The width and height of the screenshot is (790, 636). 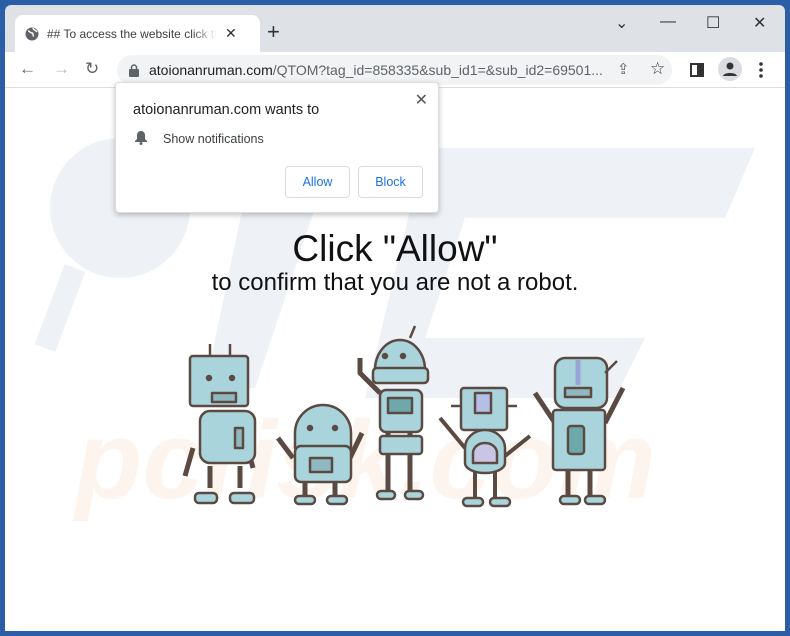 What do you see at coordinates (226, 110) in the screenshot?
I see `dialog-heading: atoionanruman.com wants to` at bounding box center [226, 110].